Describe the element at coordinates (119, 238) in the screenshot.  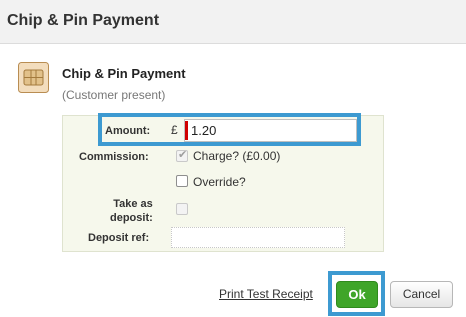
I see `deposit-ref-label: Deposit ref:` at that location.